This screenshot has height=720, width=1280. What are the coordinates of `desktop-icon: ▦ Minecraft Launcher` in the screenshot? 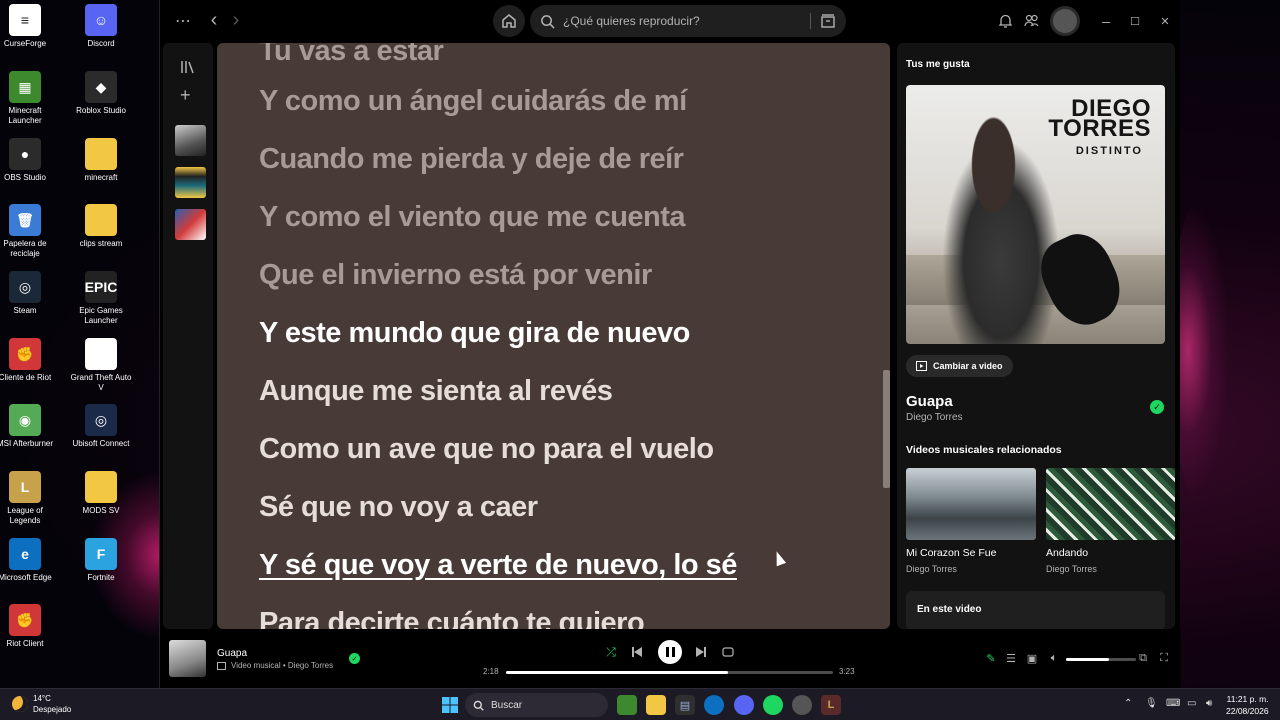 It's located at (29, 98).